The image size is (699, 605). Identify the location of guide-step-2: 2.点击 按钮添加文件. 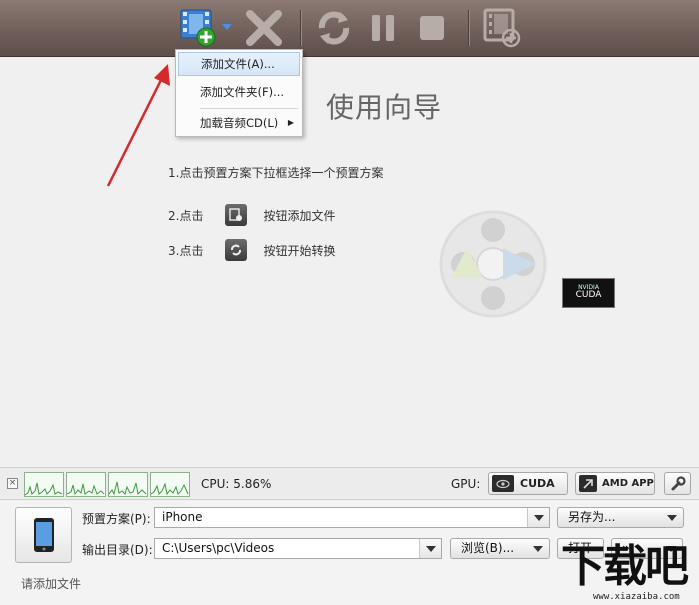
(251, 215).